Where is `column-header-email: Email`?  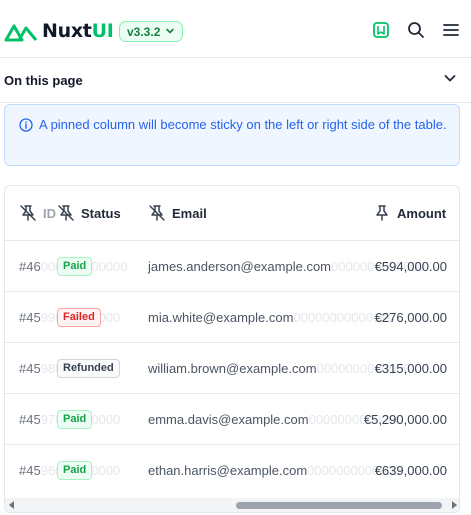
column-header-email: Email is located at coordinates (177, 213).